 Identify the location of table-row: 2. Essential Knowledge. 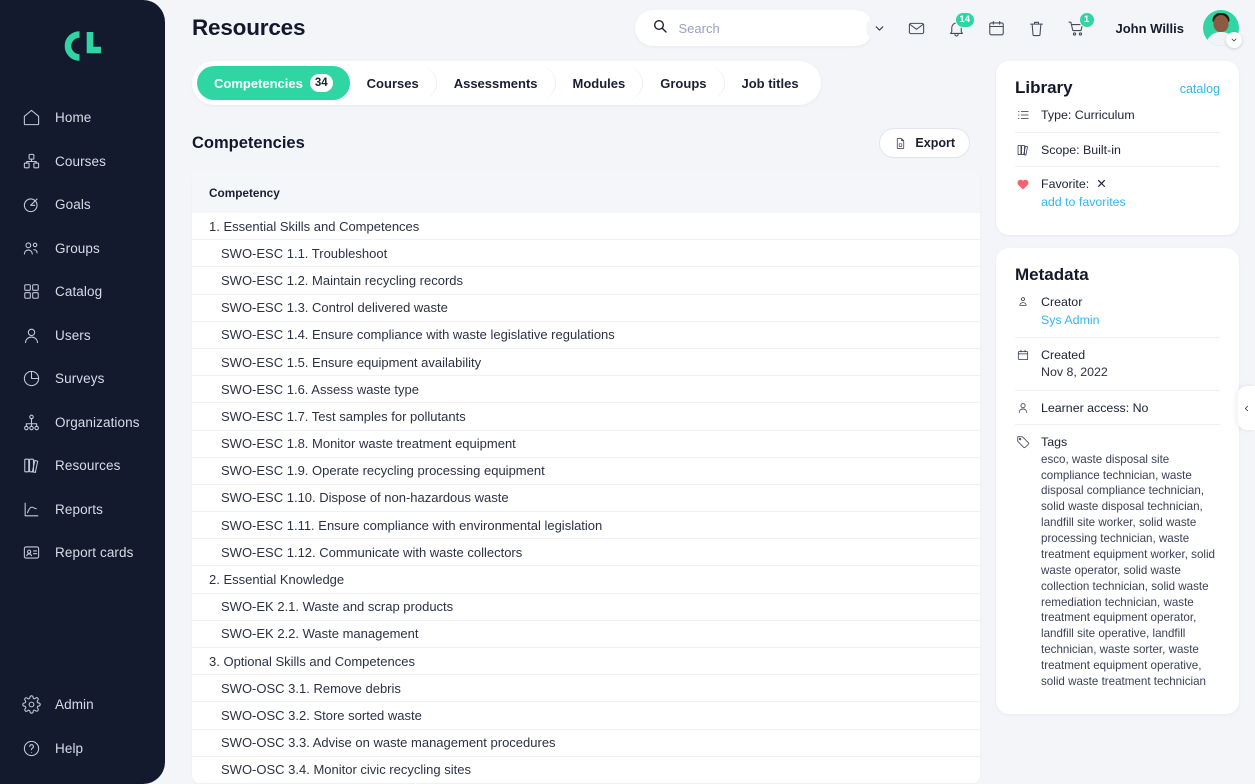
(586, 580).